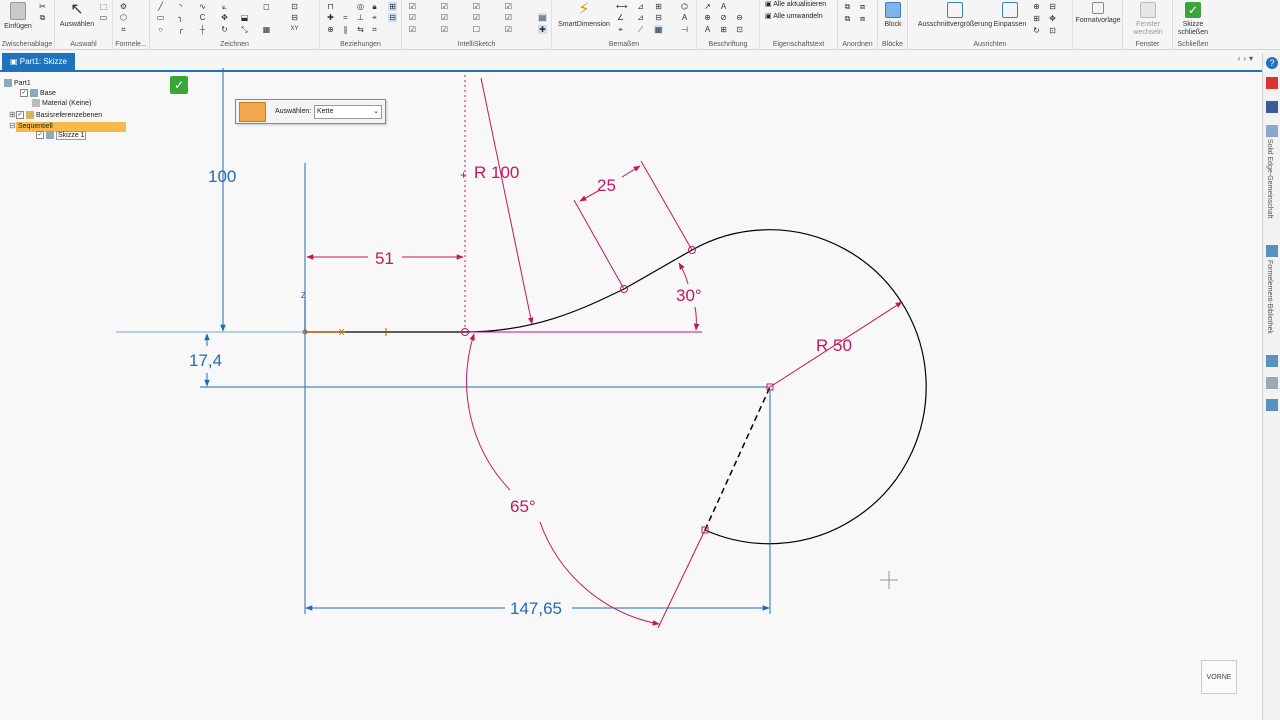  What do you see at coordinates (412, 17) in the screenshot?
I see `intellisketch-check-2: ☑` at bounding box center [412, 17].